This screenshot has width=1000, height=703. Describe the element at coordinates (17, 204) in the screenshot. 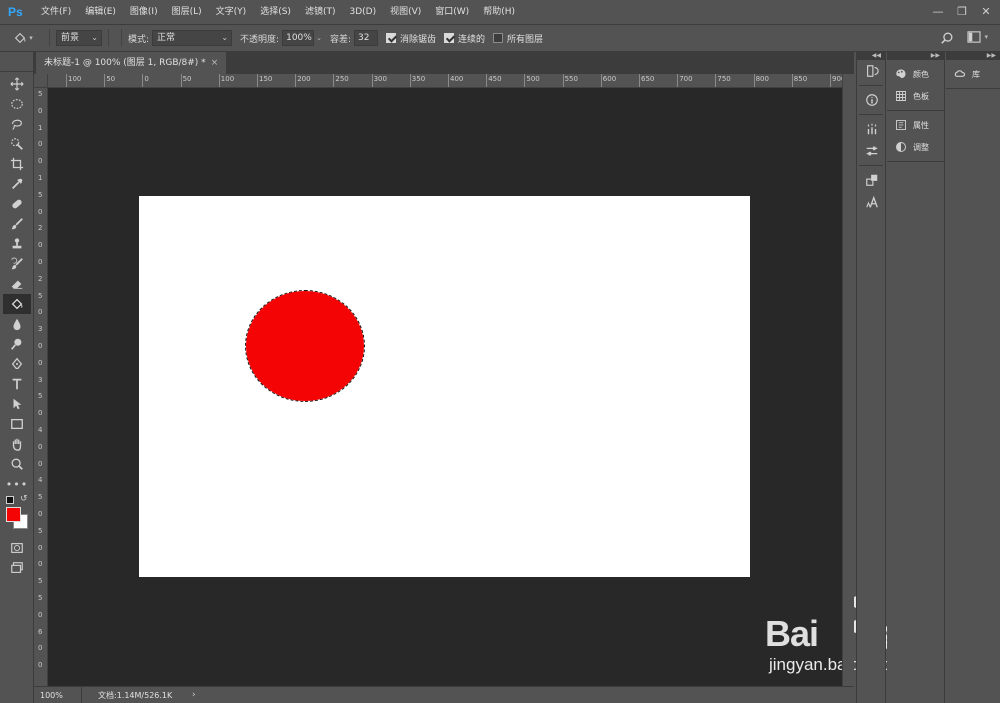

I see `healing-brush-tool` at that location.